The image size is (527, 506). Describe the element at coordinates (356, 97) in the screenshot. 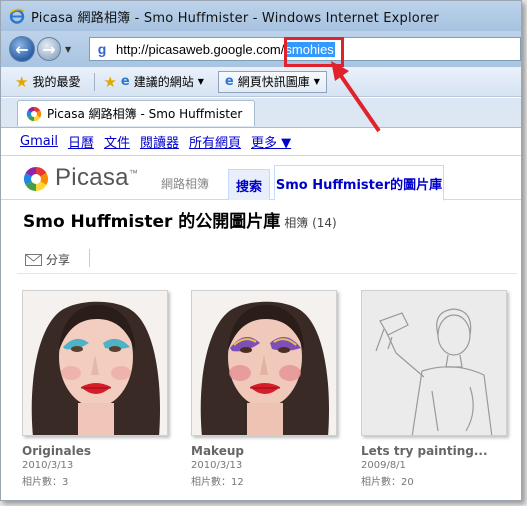

I see `annotation-arrow` at that location.